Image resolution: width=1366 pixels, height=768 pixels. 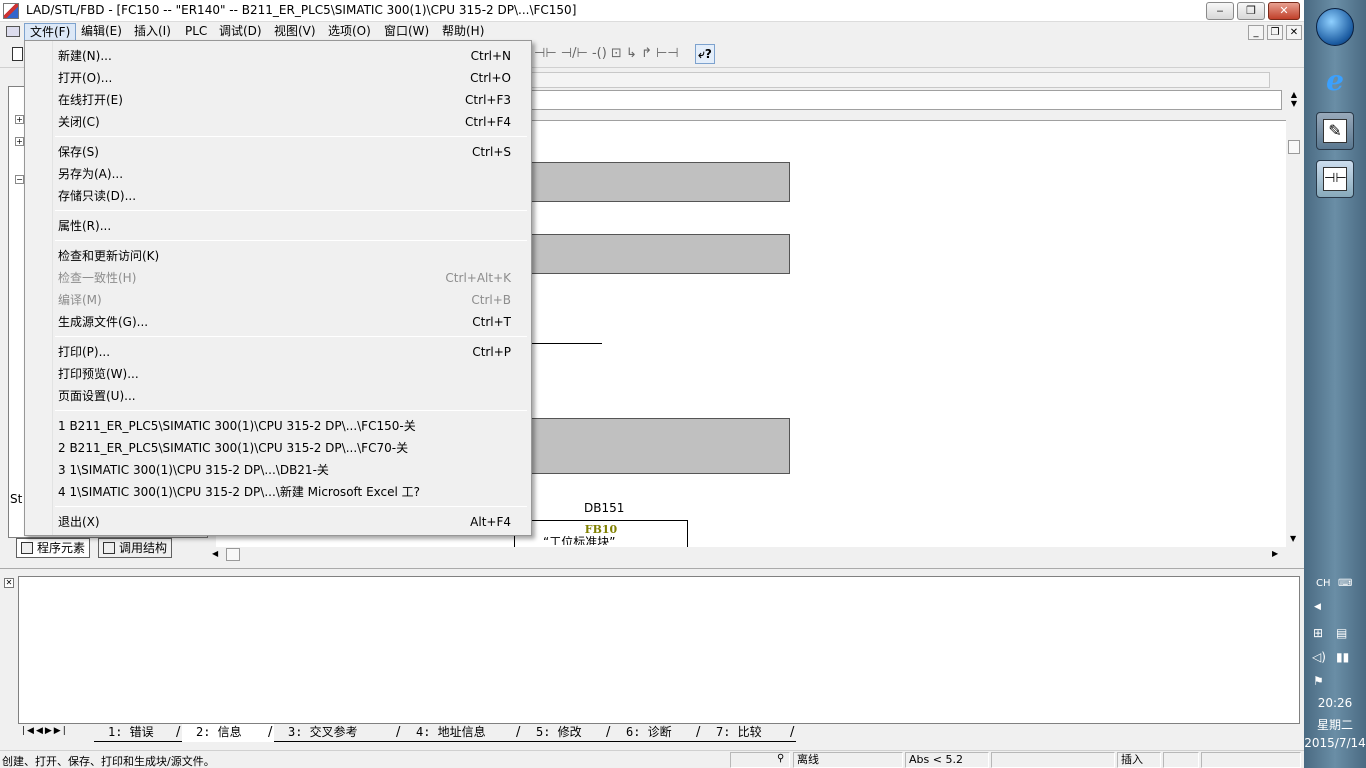 I want to click on menu-file: 文件(F), so click(x=50, y=32).